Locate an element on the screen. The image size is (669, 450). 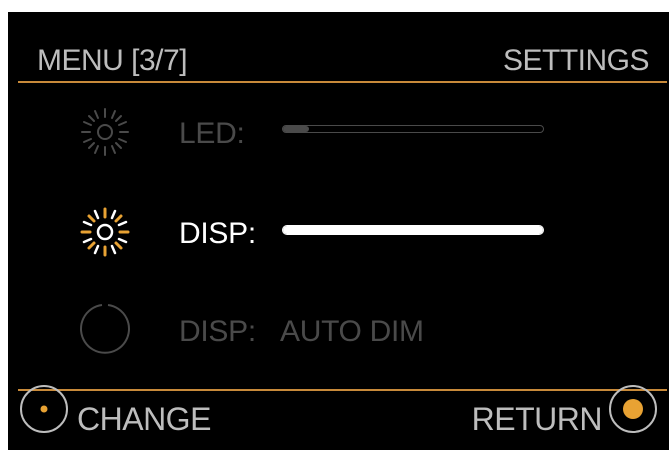
display-level-fill is located at coordinates (413, 230).